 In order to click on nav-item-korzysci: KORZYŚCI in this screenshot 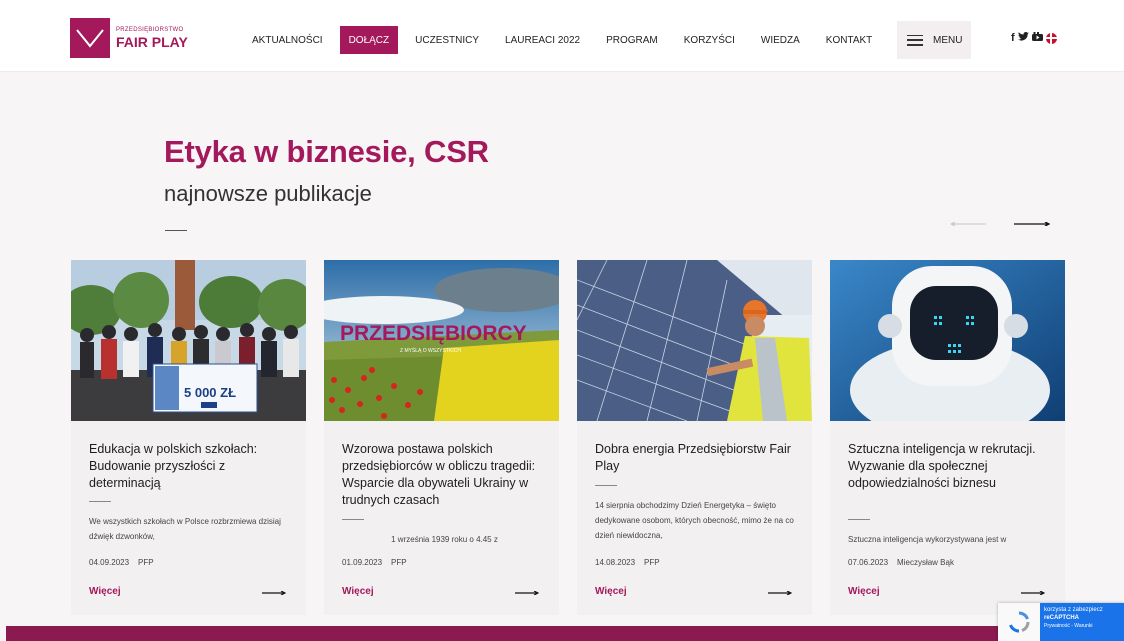, I will do `click(709, 40)`.